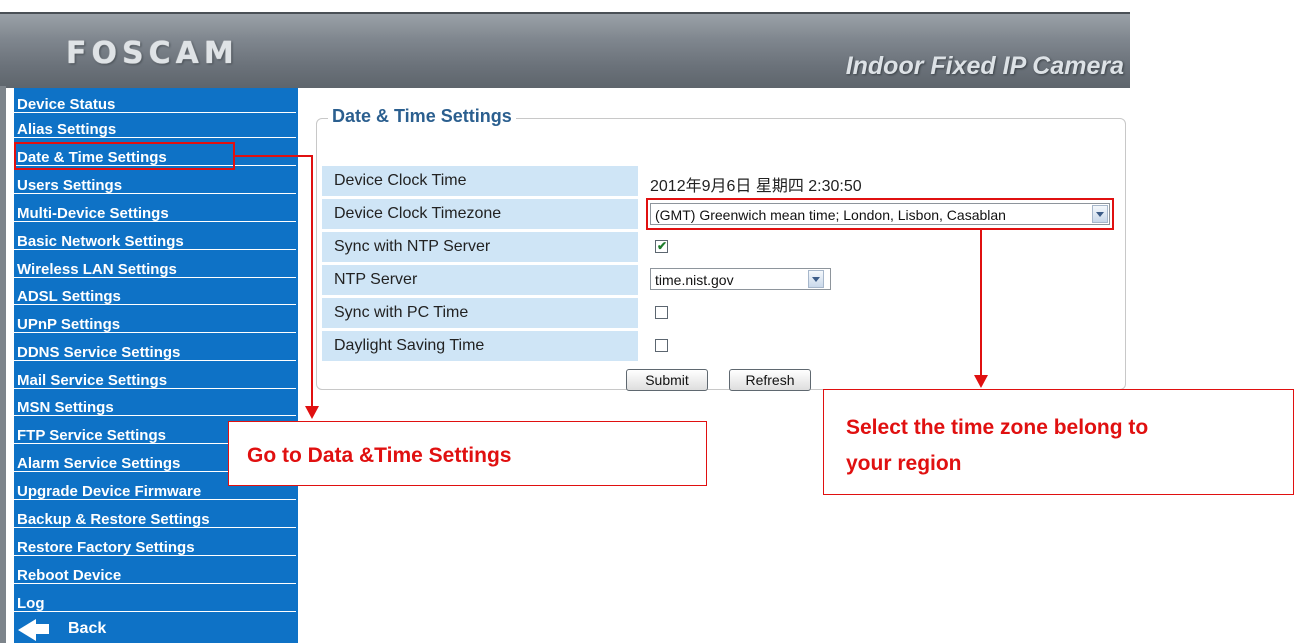  I want to click on header-bar: FOSCAM Indoor Fixed IP Camera, so click(565, 50).